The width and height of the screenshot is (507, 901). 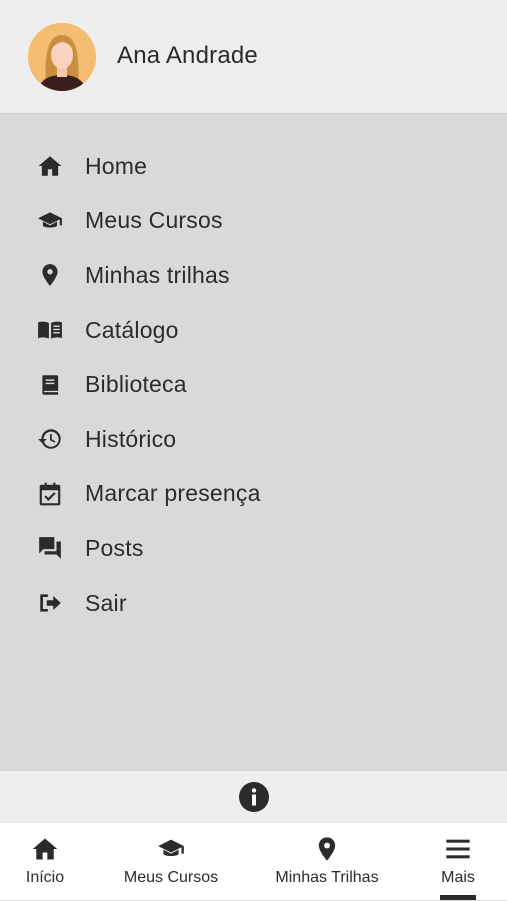 What do you see at coordinates (45, 877) in the screenshot?
I see `nav-tab-label: Início` at bounding box center [45, 877].